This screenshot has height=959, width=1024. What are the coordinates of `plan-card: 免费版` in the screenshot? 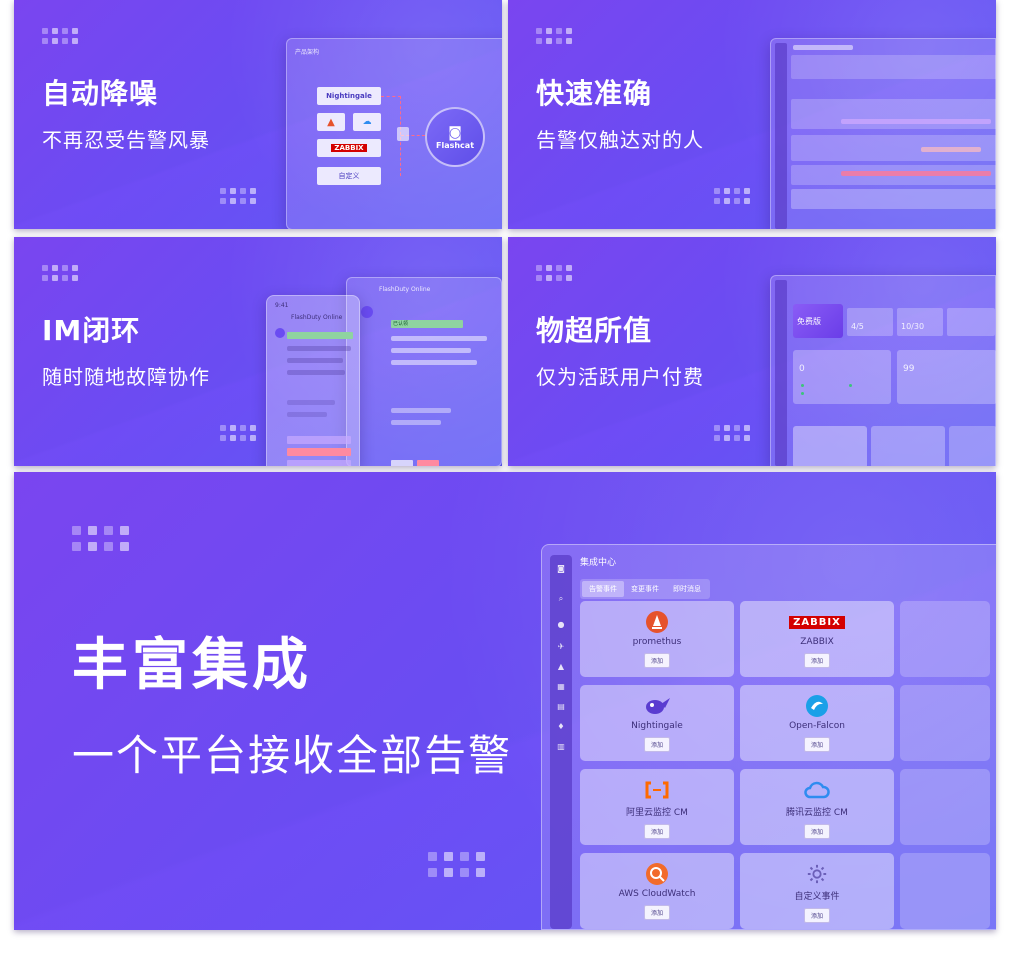 It's located at (818, 321).